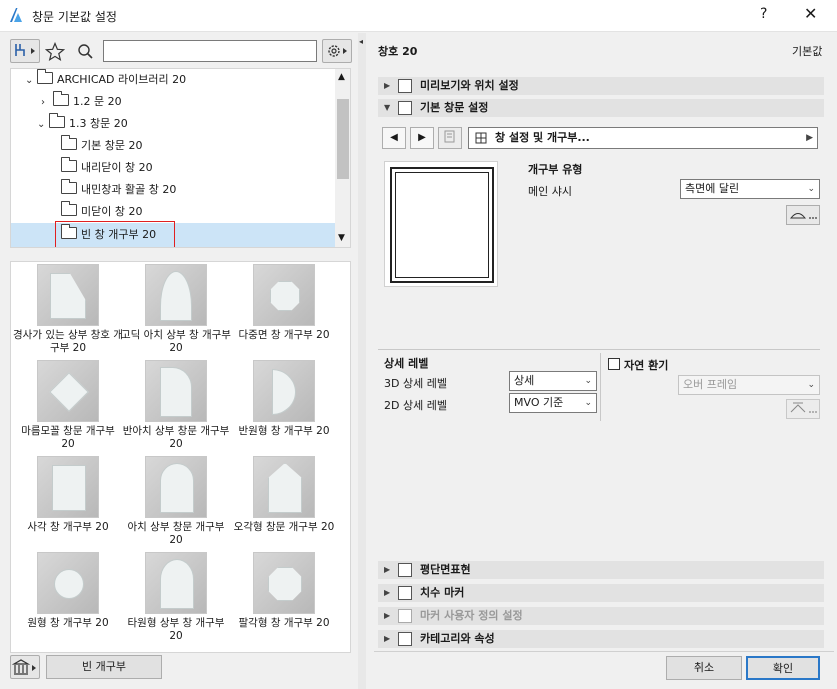  Describe the element at coordinates (68, 591) in the screenshot. I see `gallery-item: 원형 창 개구부 20` at that location.